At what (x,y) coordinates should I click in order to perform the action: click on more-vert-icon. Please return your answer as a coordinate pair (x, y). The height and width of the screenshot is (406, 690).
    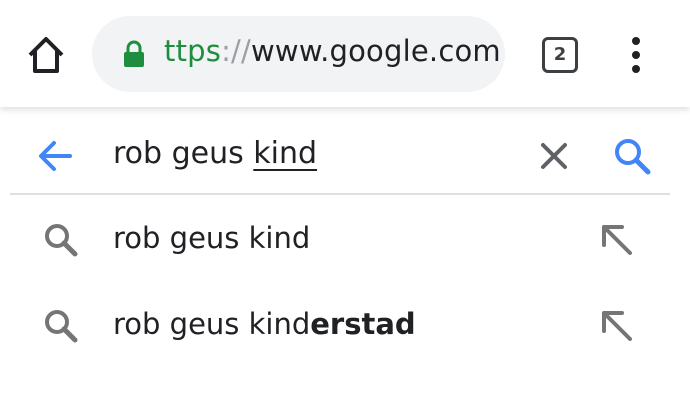
    Looking at the image, I should click on (636, 55).